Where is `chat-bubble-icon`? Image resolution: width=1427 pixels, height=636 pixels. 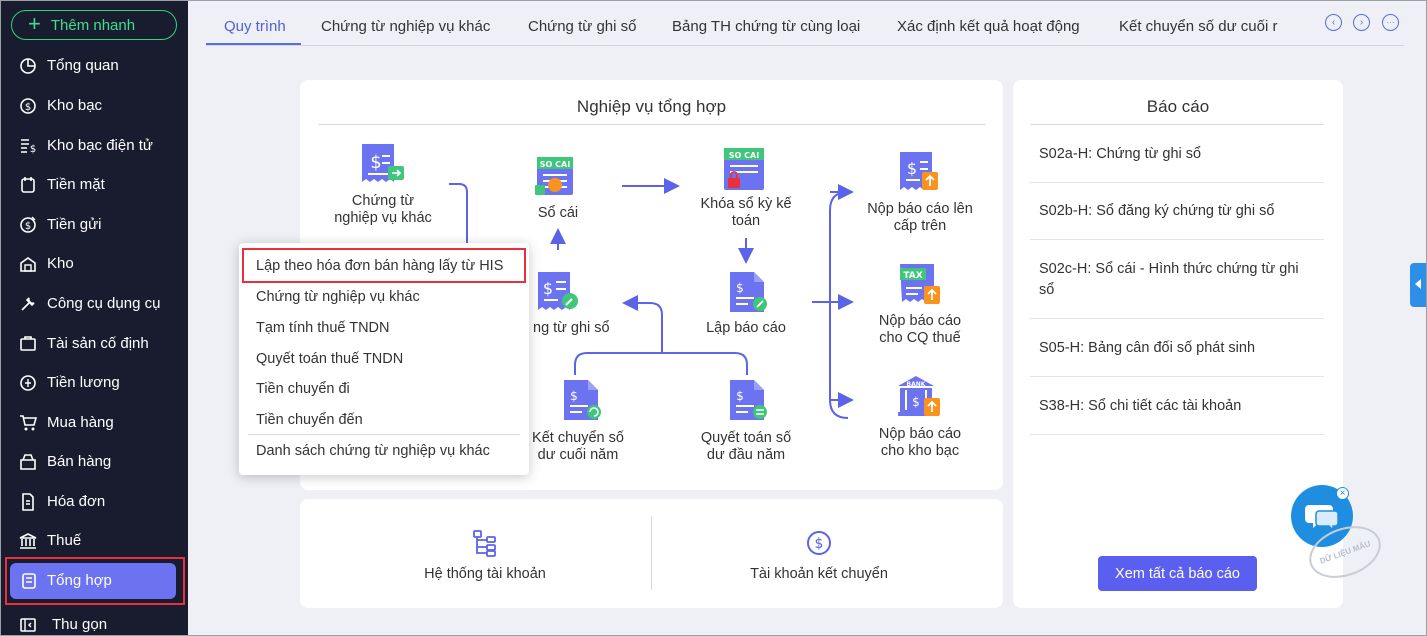
chat-bubble-icon is located at coordinates (1322, 518).